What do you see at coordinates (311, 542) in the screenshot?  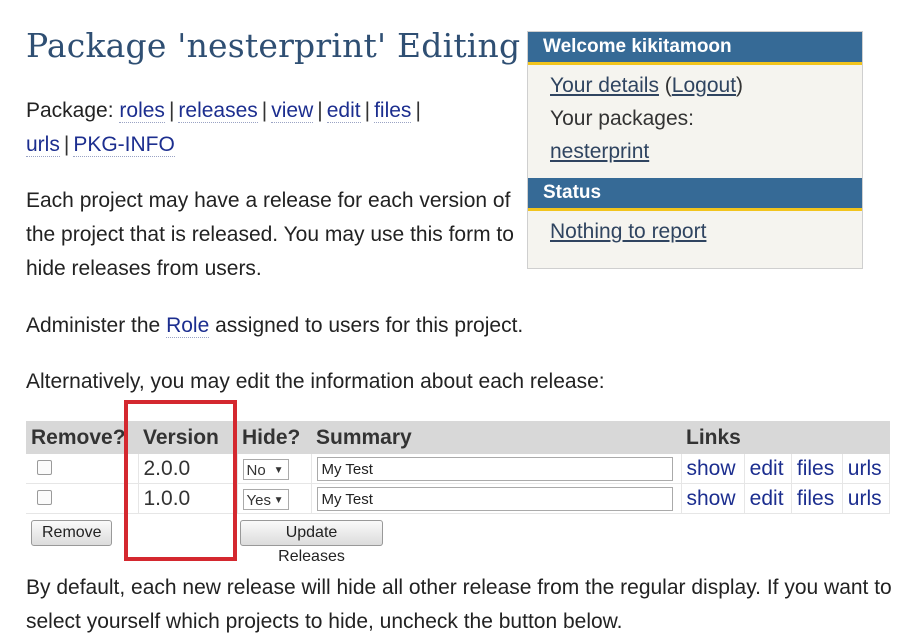 I see `update-releases-button: Update Releases` at bounding box center [311, 542].